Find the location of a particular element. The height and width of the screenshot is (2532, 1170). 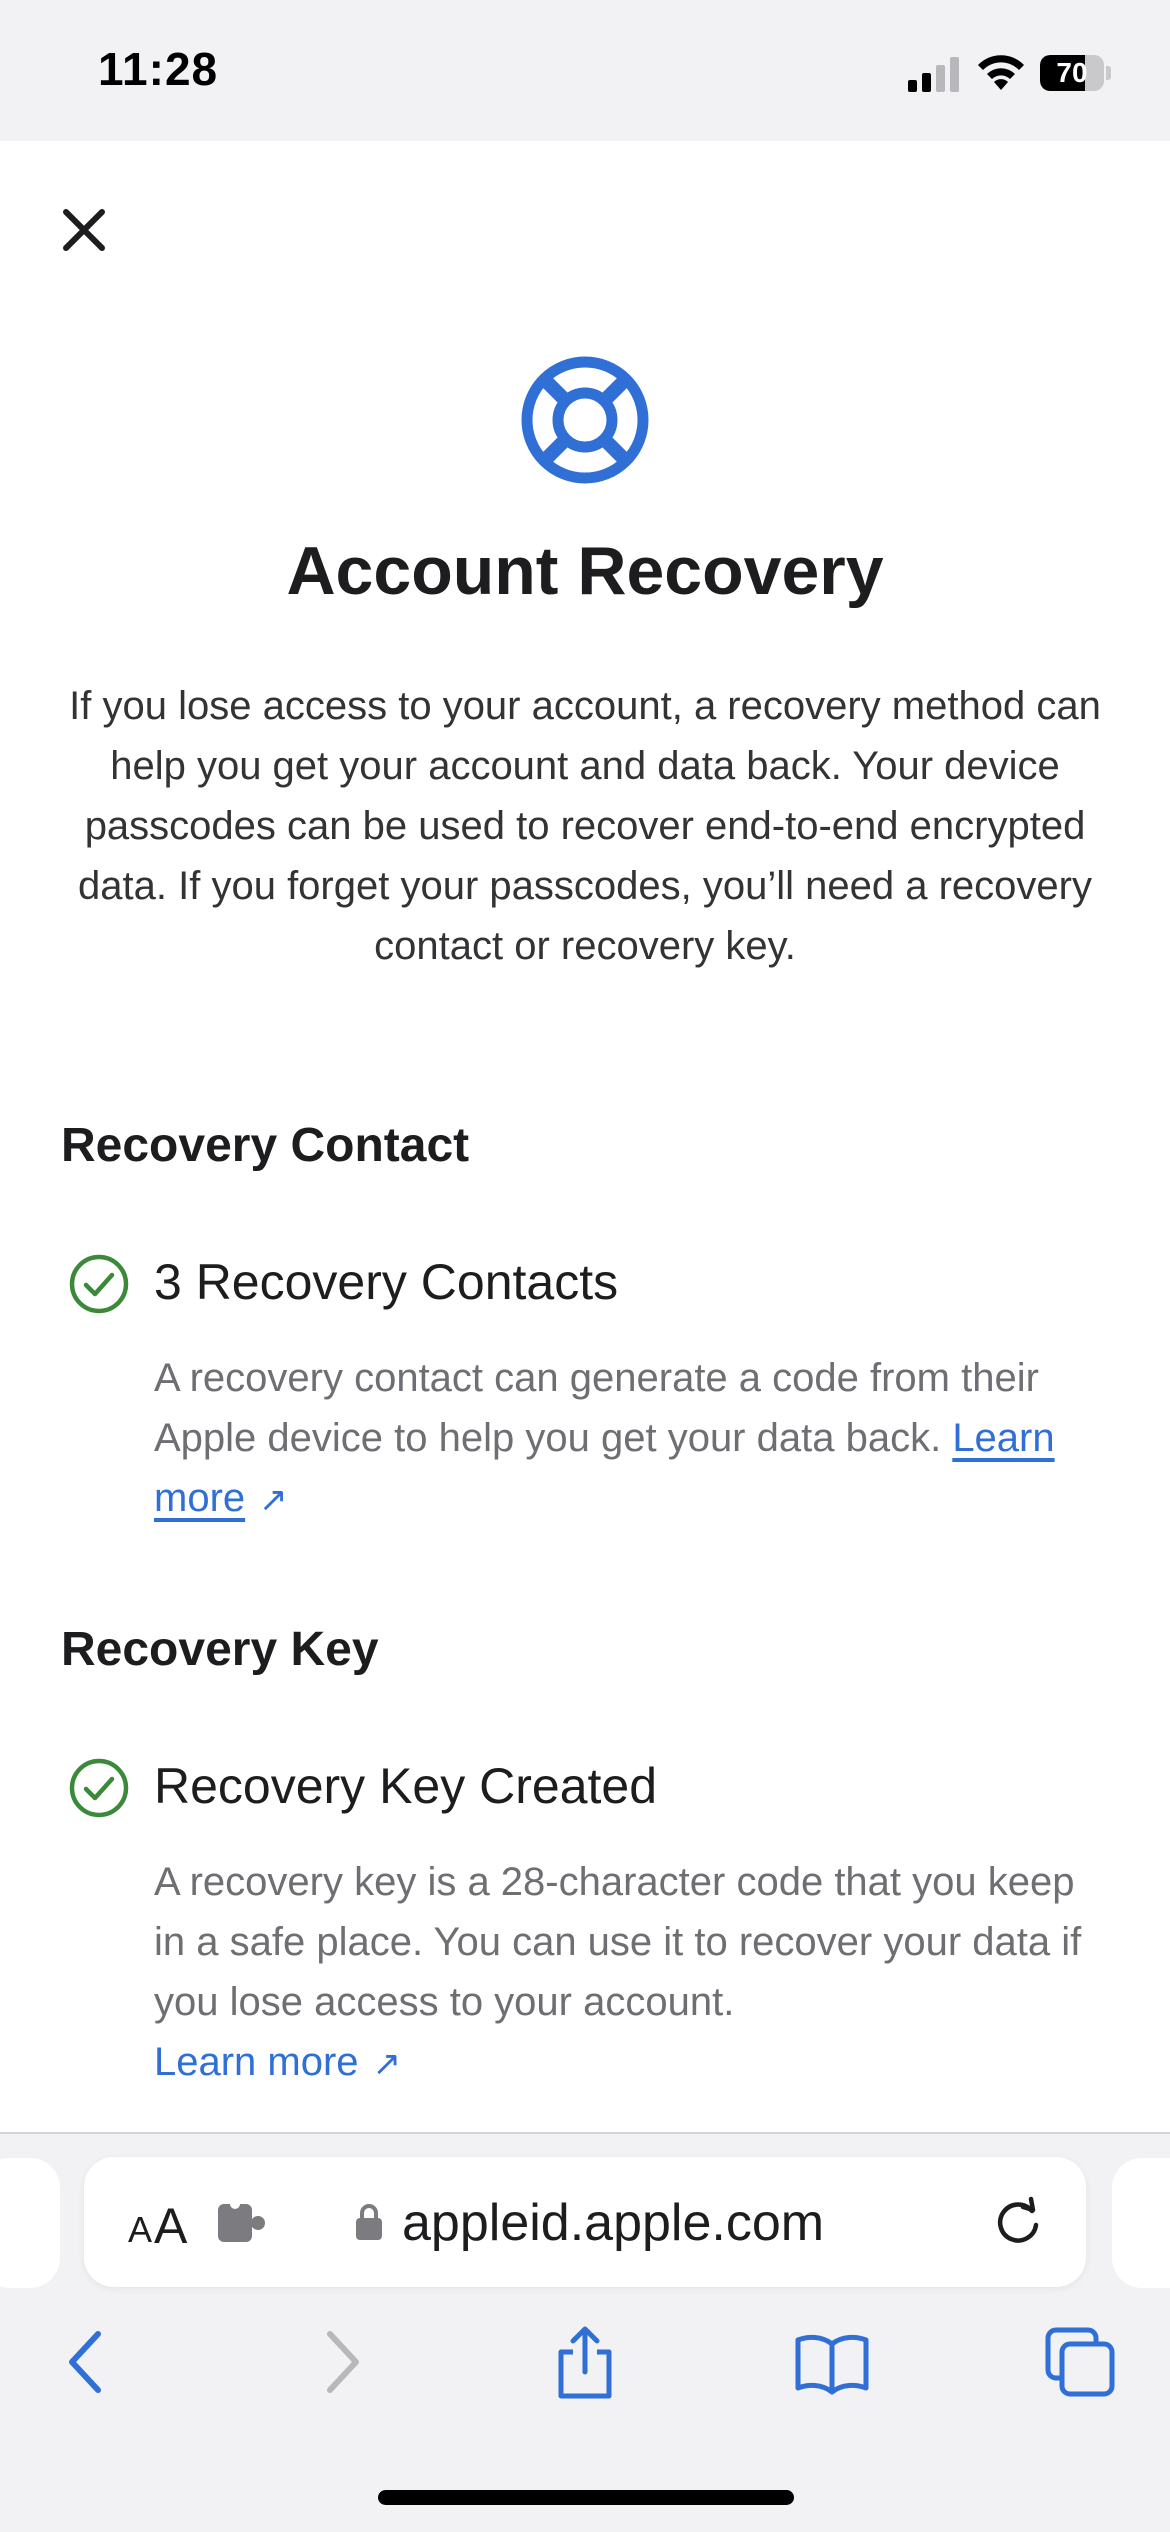

bookmarks-icon is located at coordinates (832, 2362).